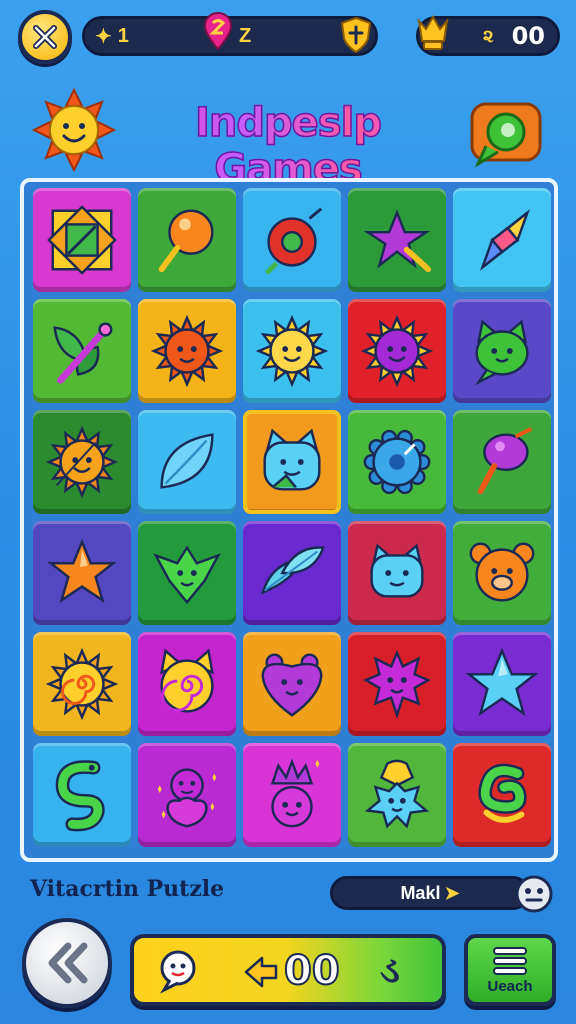  I want to click on tile-r1-c1, so click(82, 240).